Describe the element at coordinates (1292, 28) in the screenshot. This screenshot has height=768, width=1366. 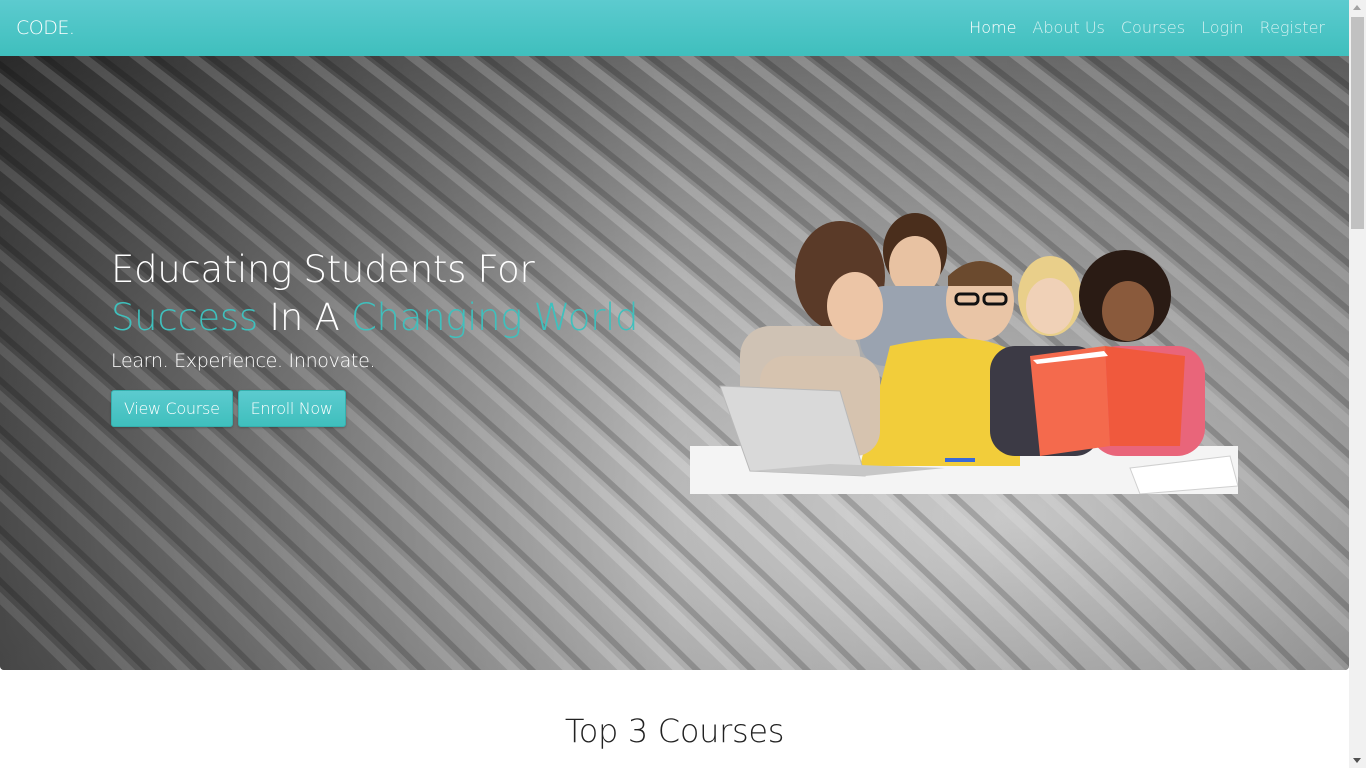
I see `nav-link-register: Register` at that location.